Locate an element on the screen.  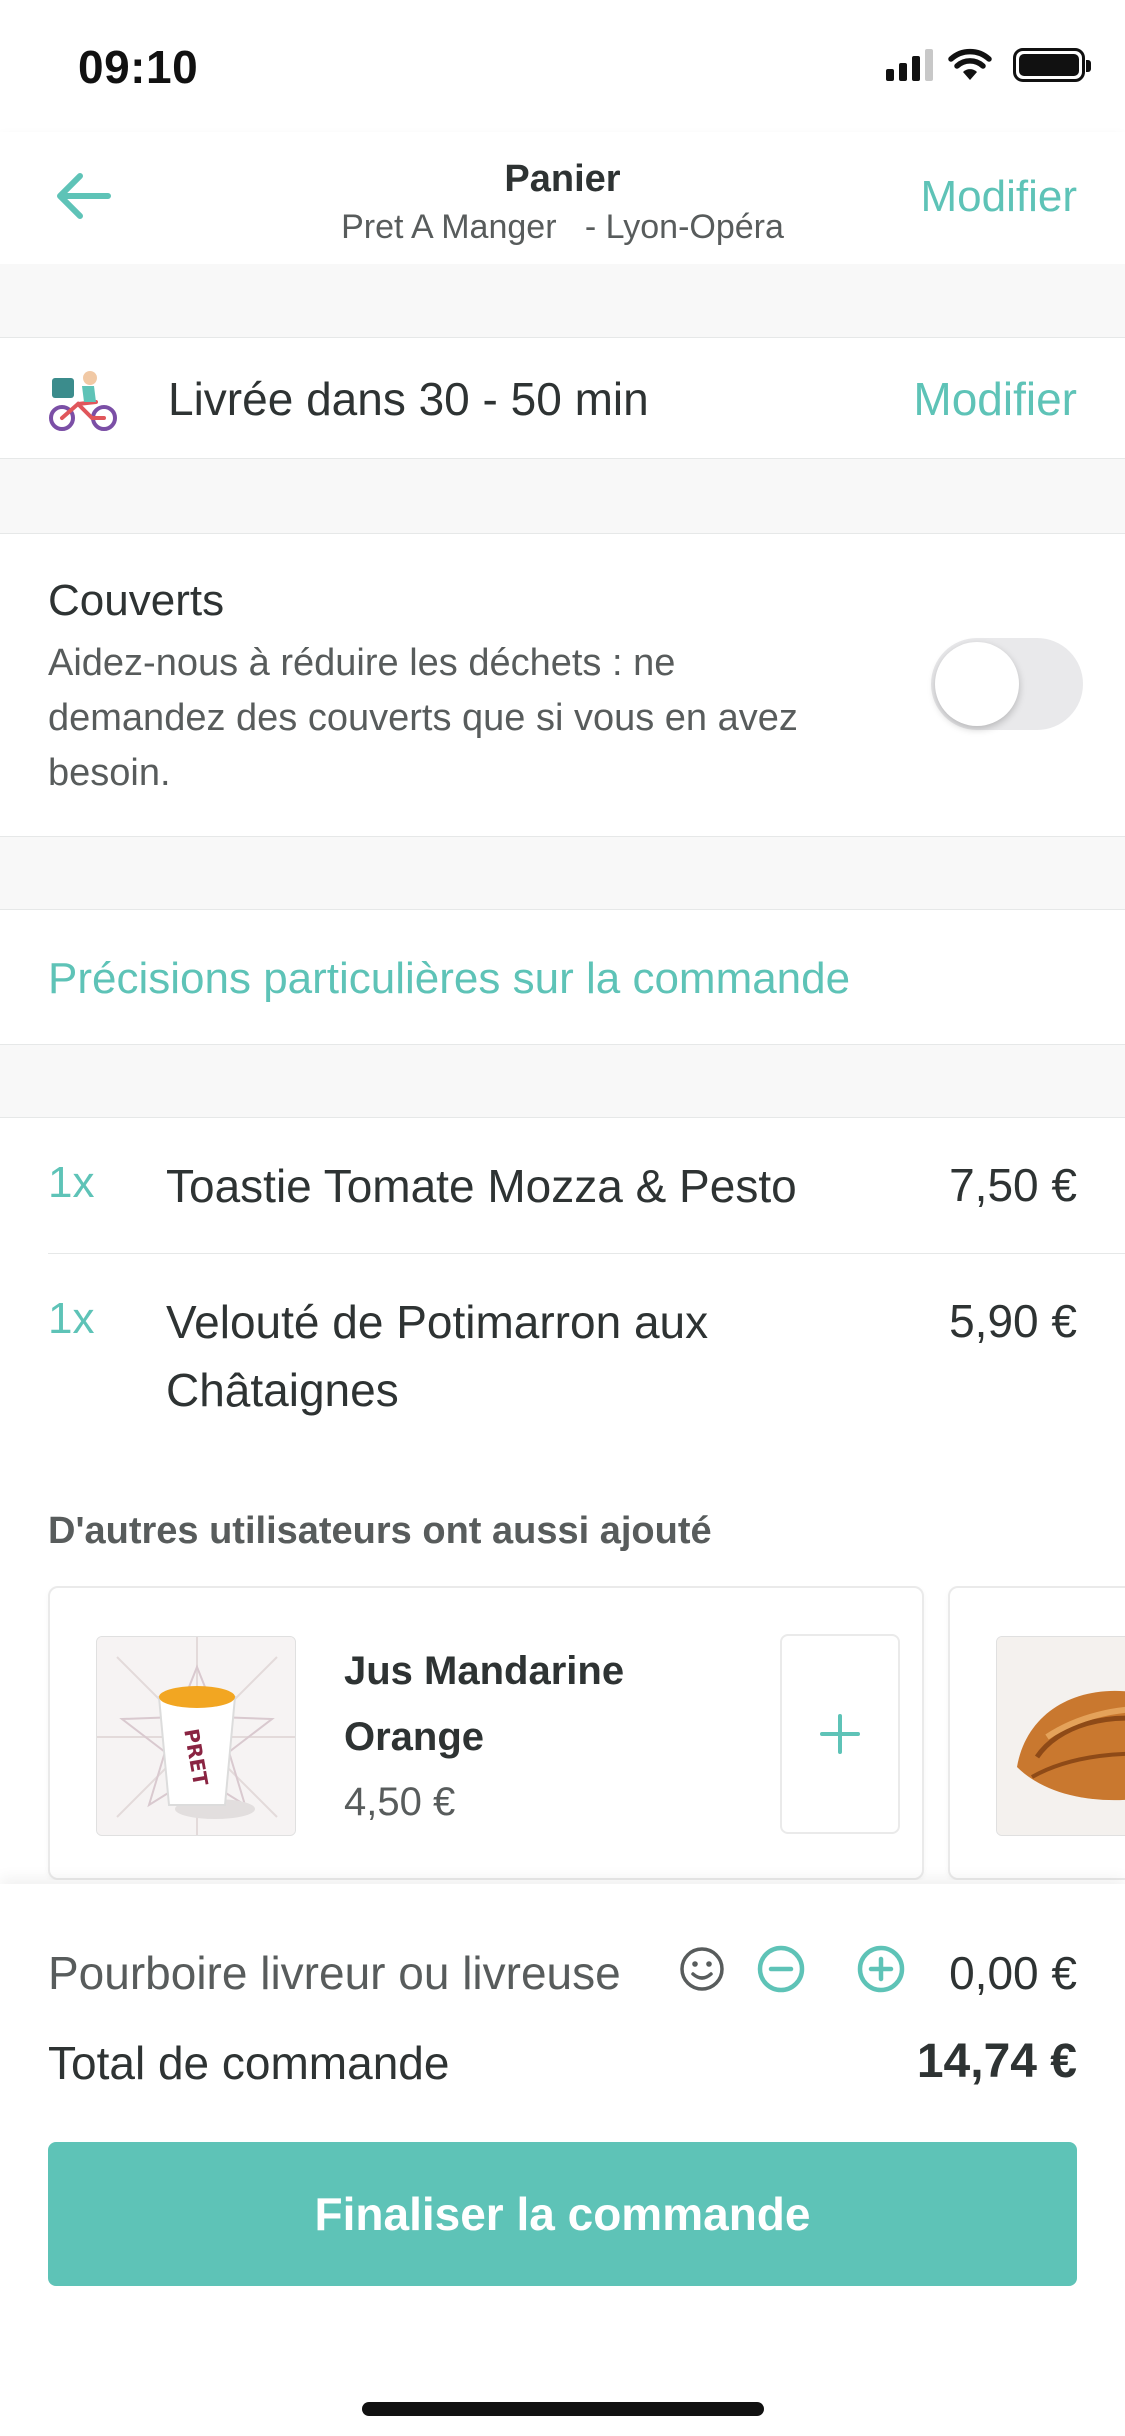
cutlery-toggle is located at coordinates (1007, 684).